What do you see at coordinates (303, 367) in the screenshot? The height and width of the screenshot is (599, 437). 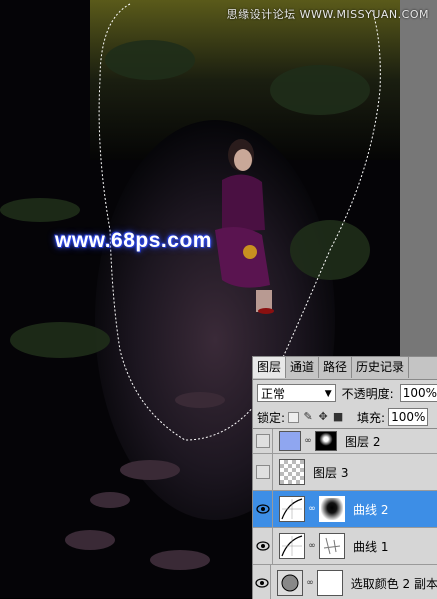 I see `tab-channels: 通道` at bounding box center [303, 367].